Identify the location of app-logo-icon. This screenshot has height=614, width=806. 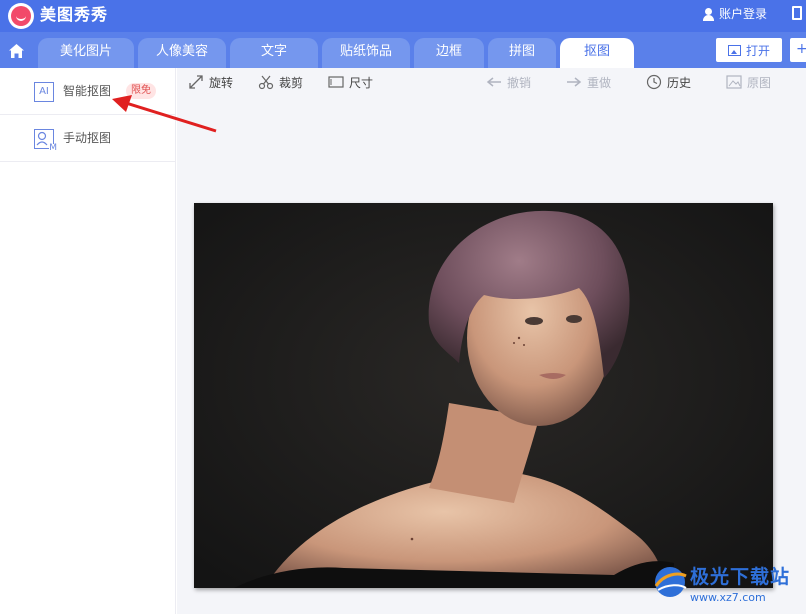
(21, 16).